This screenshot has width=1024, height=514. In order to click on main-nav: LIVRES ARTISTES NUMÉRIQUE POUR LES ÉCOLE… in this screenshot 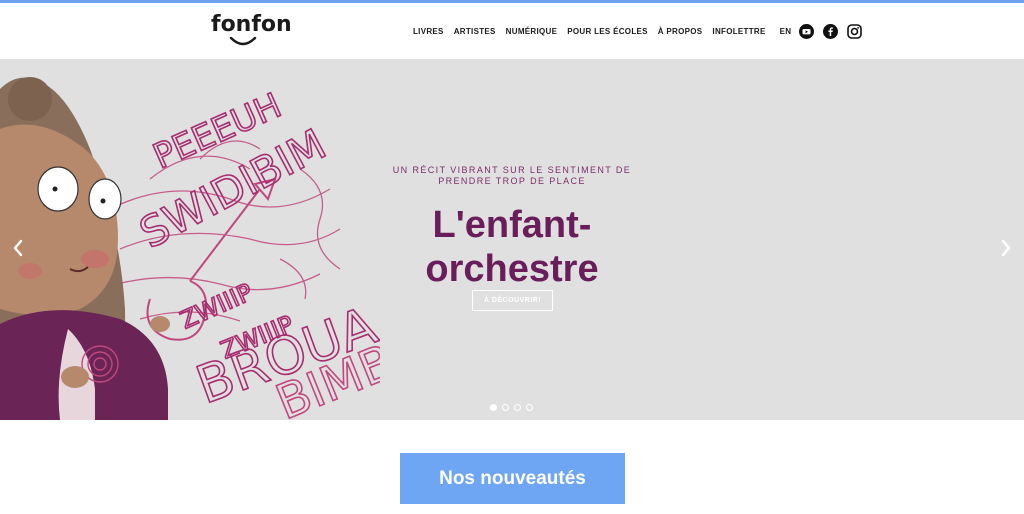, I will do `click(642, 31)`.